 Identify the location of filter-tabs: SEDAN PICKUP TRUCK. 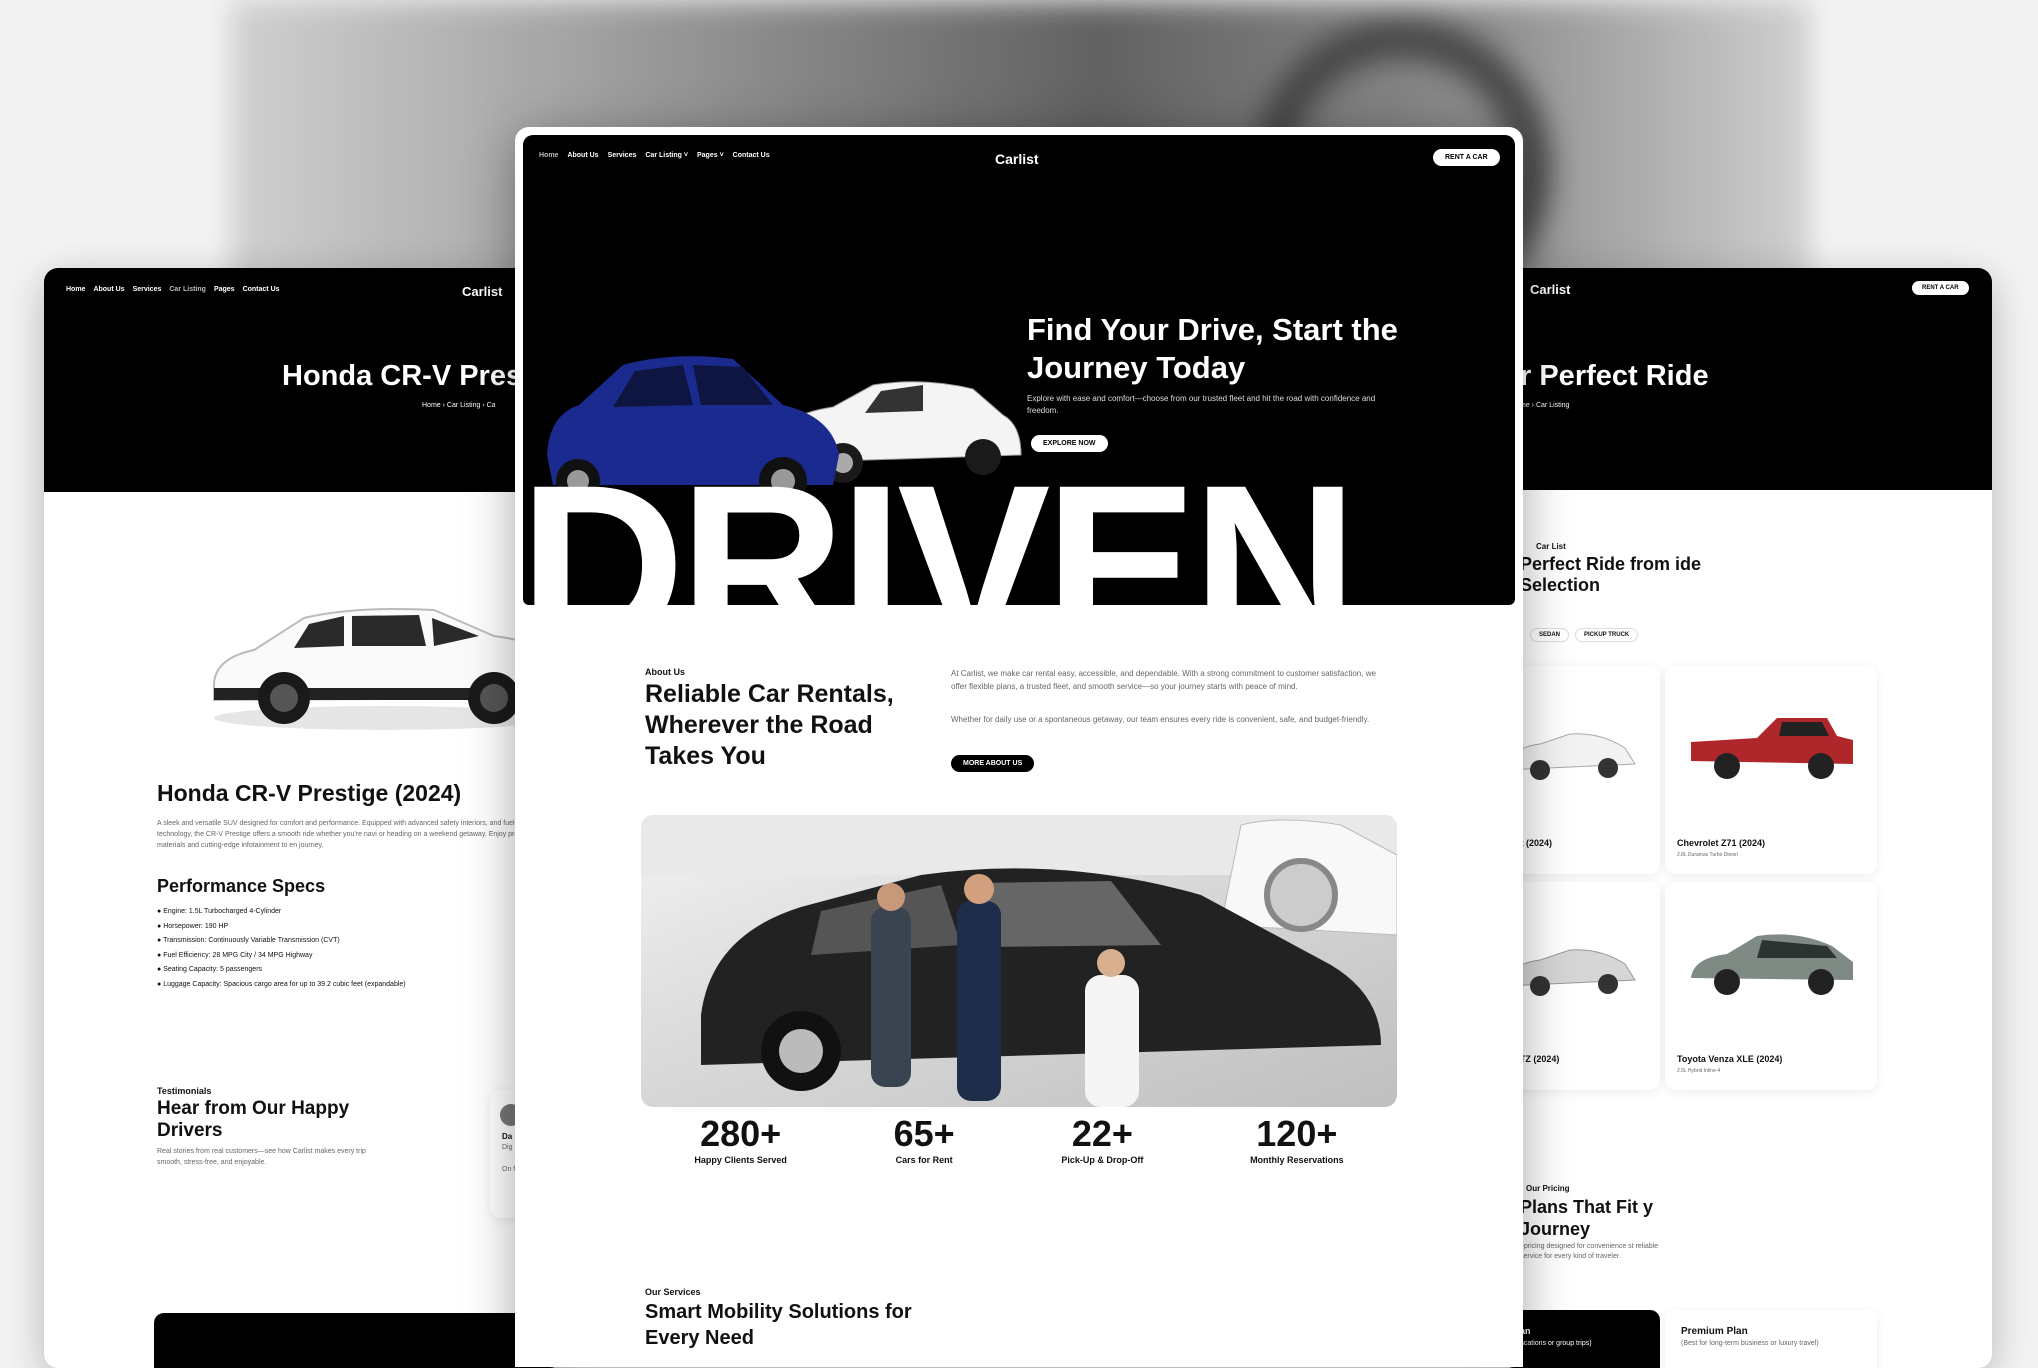
(1584, 635).